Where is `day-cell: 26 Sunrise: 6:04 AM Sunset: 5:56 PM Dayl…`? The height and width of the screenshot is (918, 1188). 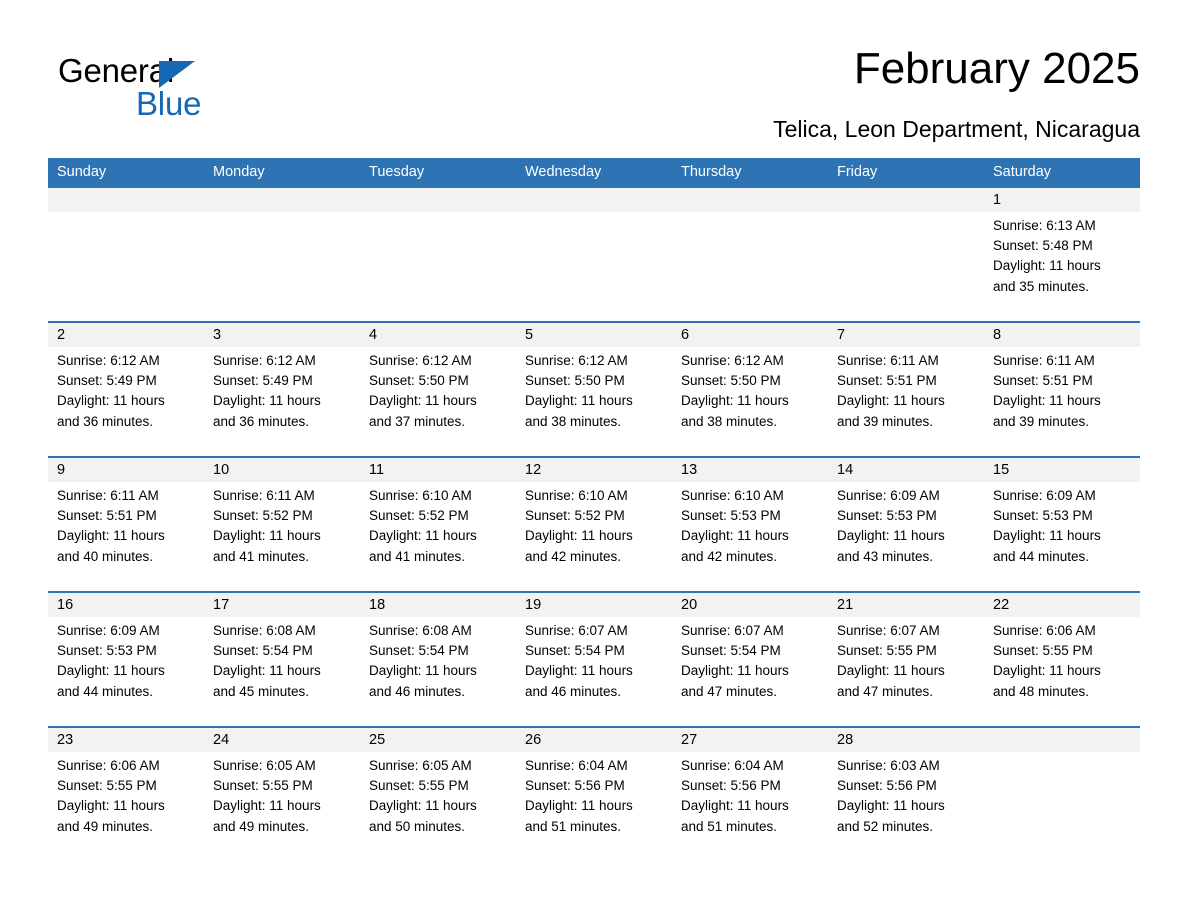
day-cell: 26 Sunrise: 6:04 AM Sunset: 5:56 PM Dayl… is located at coordinates (594, 794).